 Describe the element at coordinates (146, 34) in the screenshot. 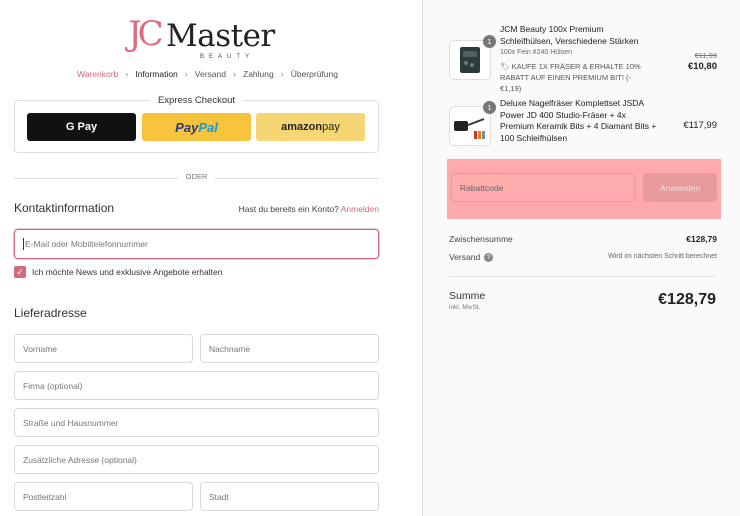

I see `logo-mark: JC` at that location.